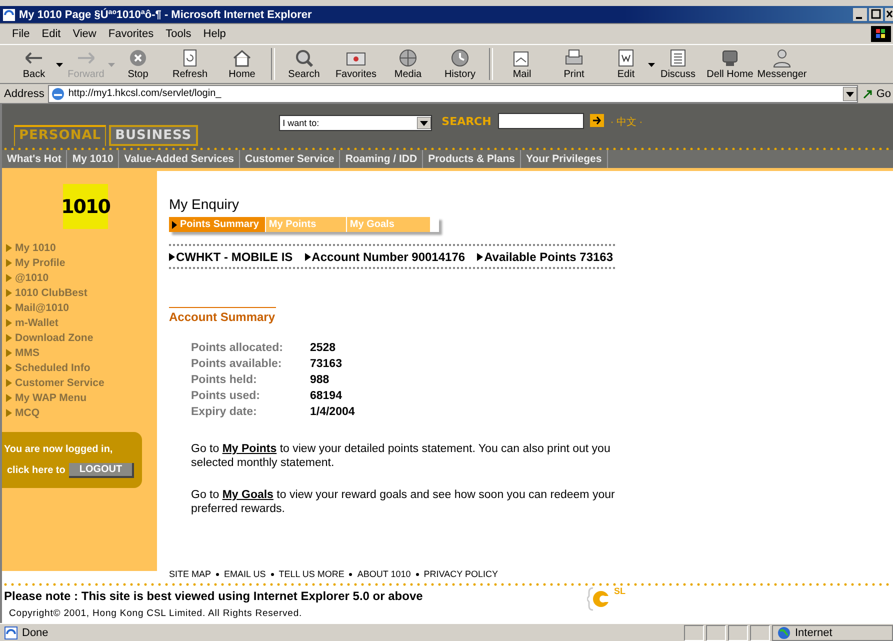 The width and height of the screenshot is (893, 641). What do you see at coordinates (179, 34) in the screenshot?
I see `menu-item: Tools` at bounding box center [179, 34].